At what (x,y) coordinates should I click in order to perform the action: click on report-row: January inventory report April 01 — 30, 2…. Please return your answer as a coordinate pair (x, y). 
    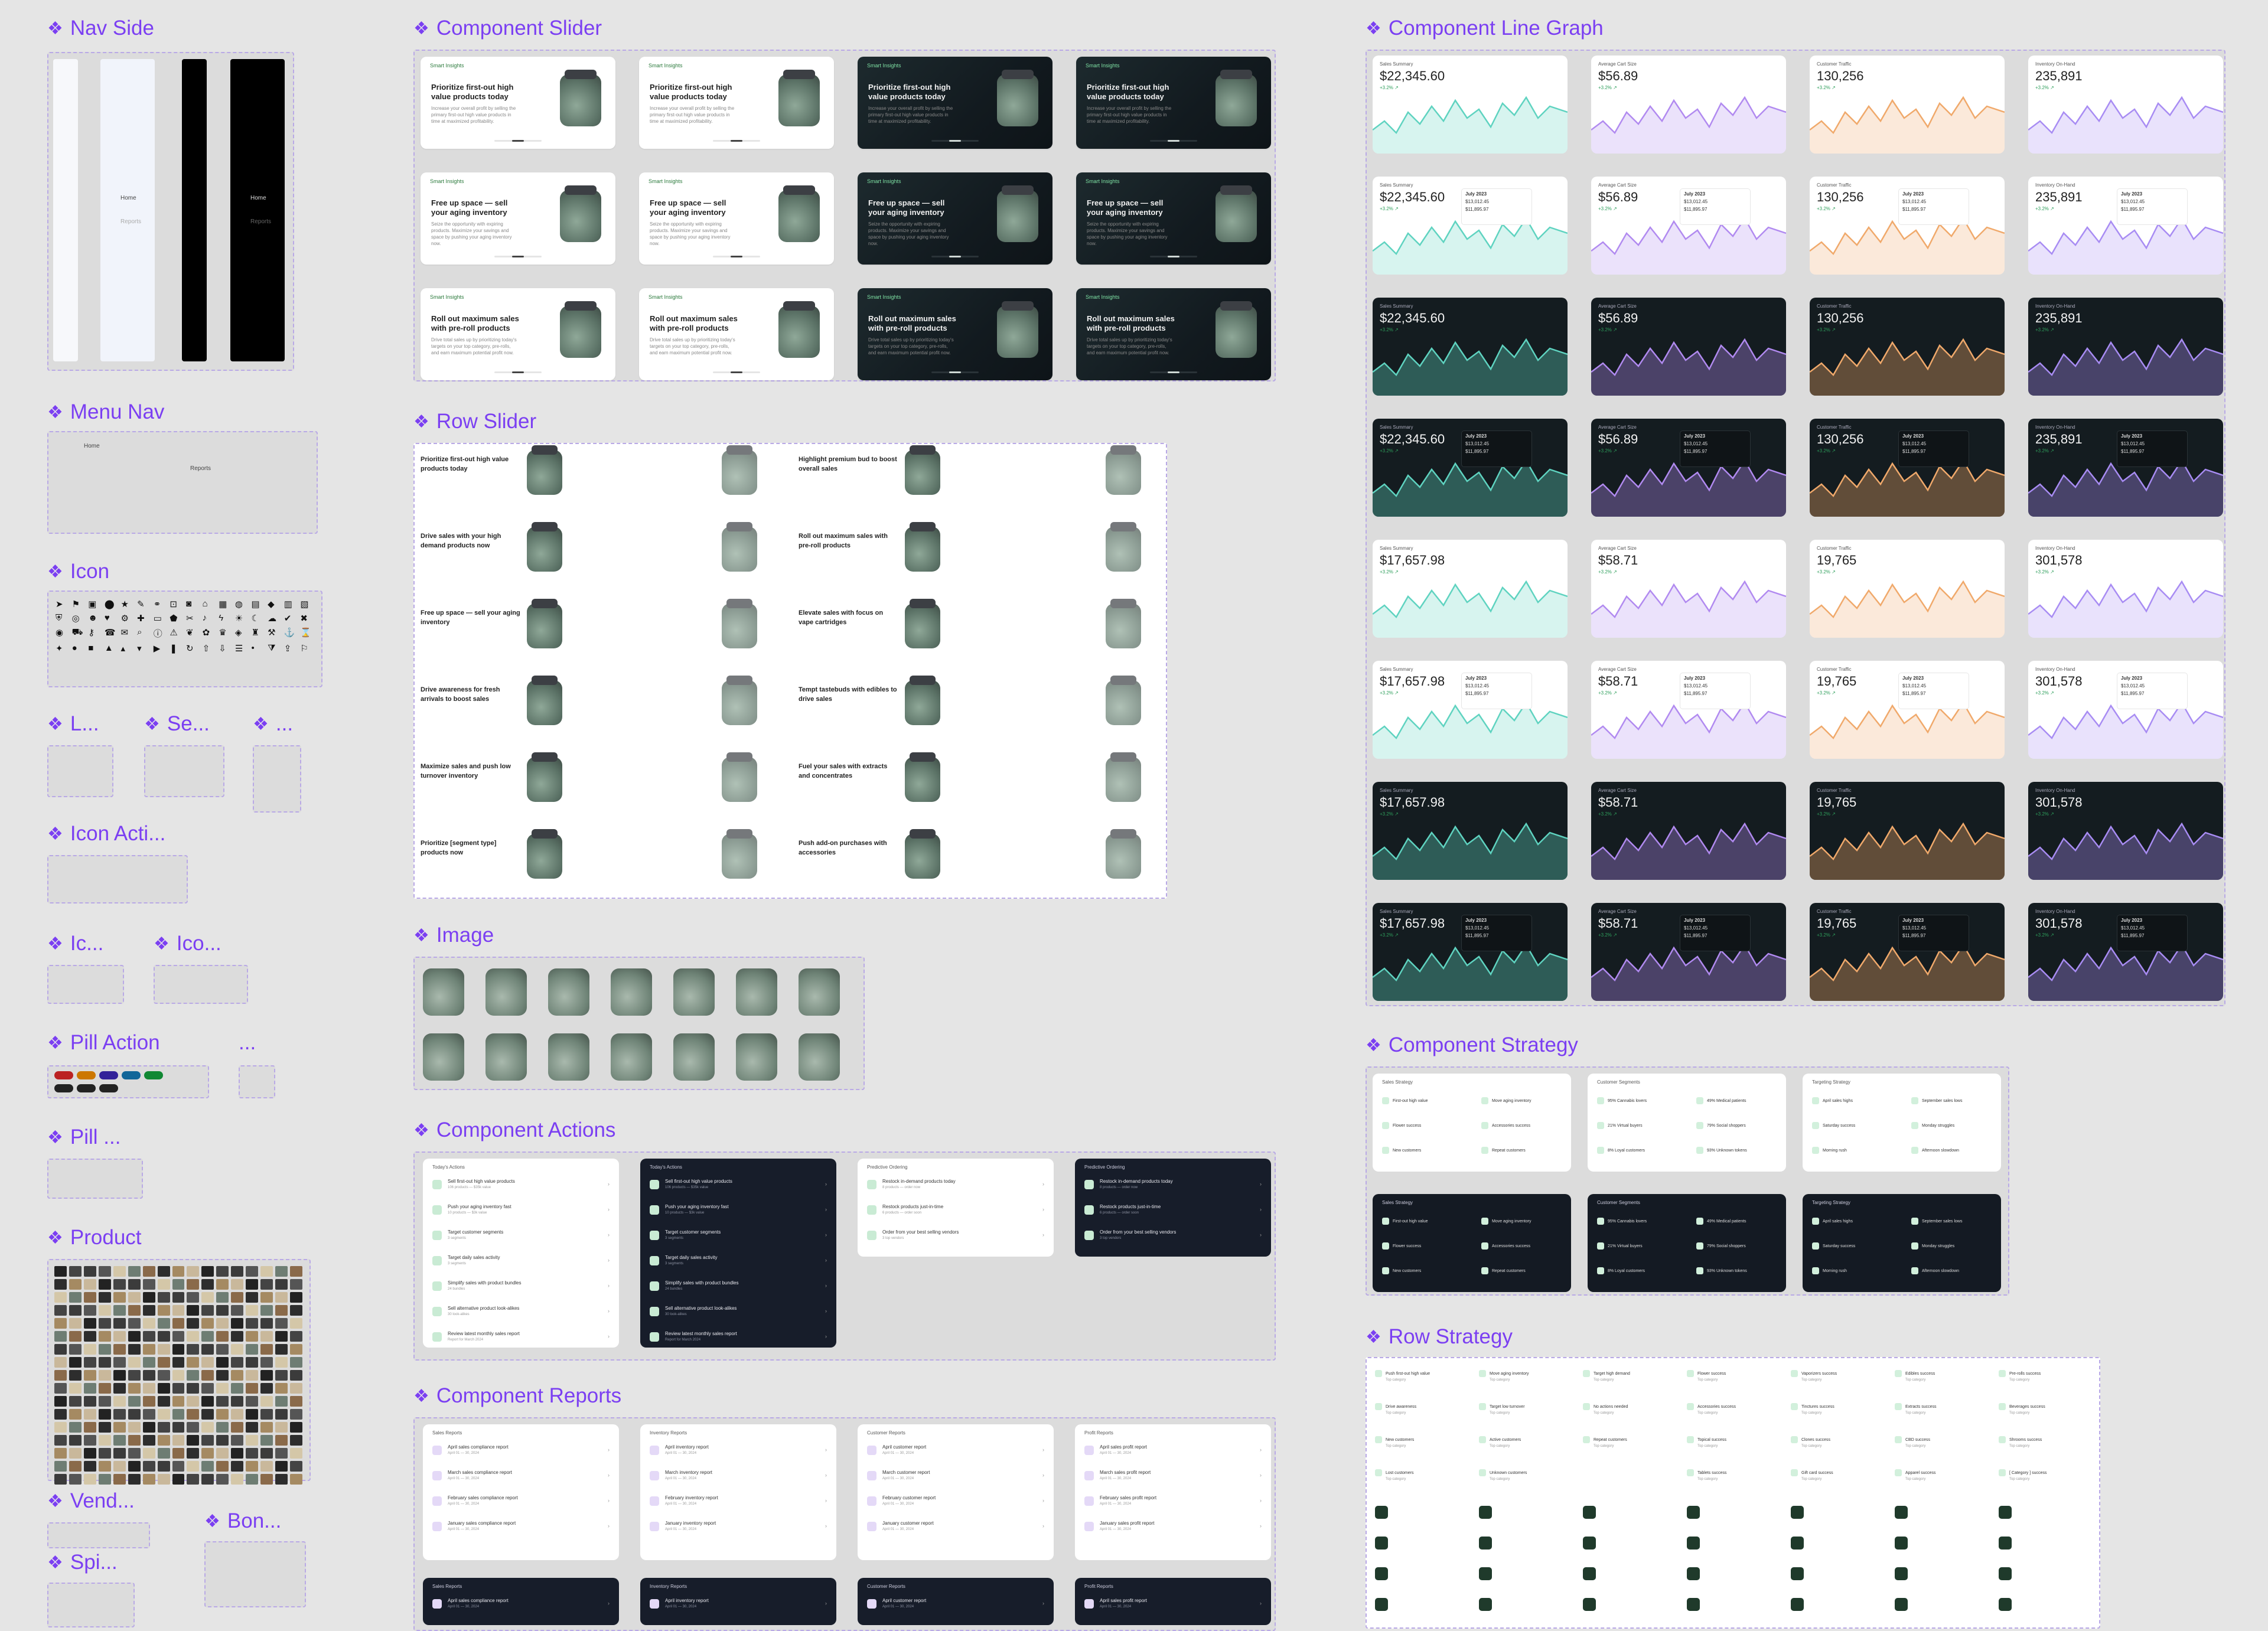
    Looking at the image, I should click on (738, 1527).